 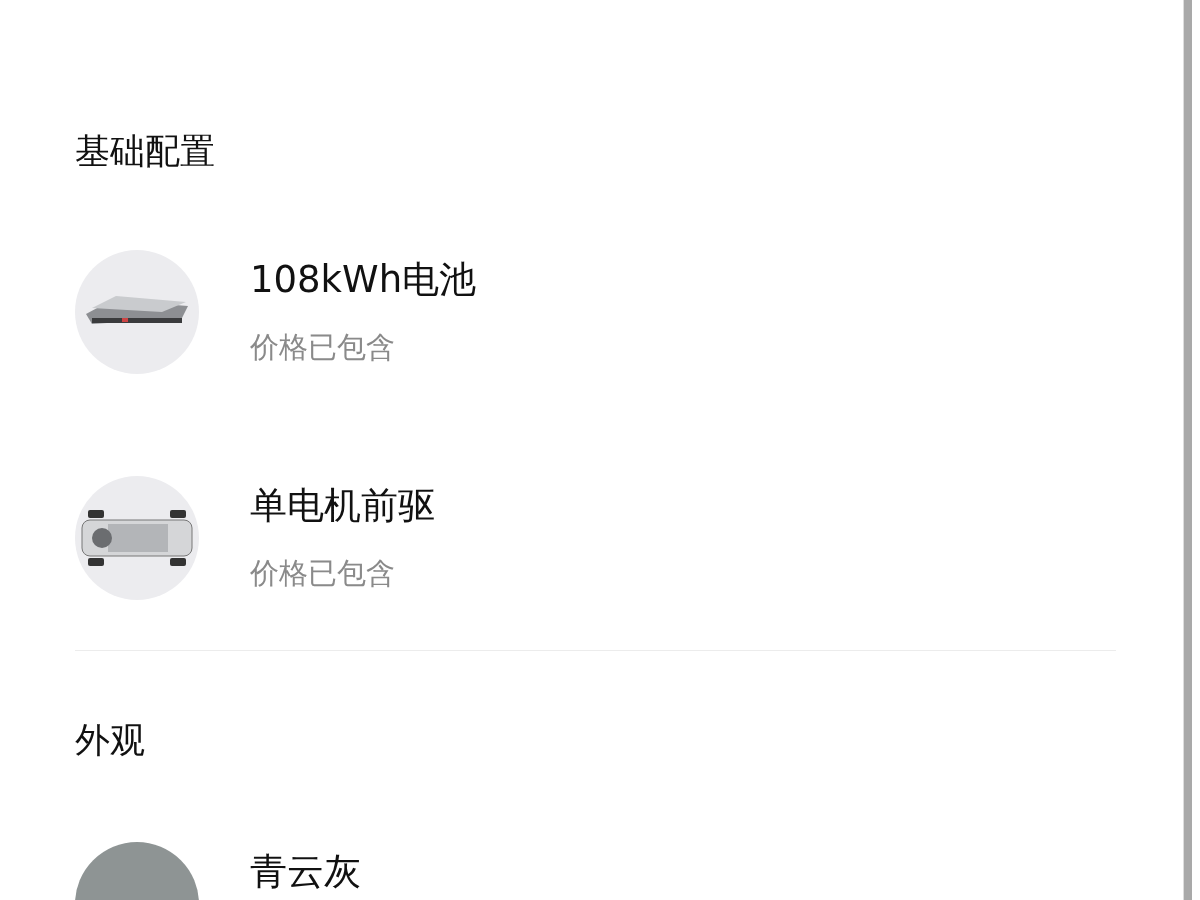 I want to click on scrollbar, so click(x=1187, y=450).